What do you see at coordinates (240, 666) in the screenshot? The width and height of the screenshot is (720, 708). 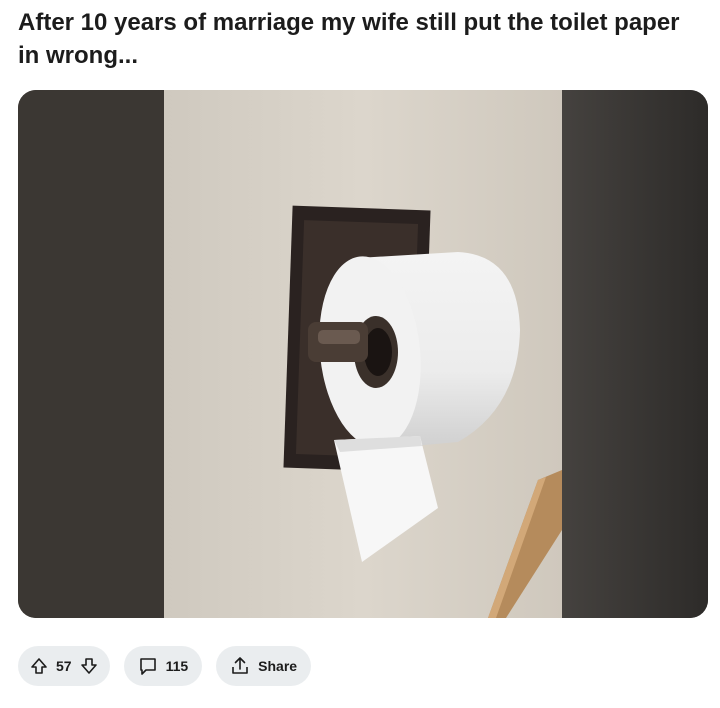 I see `share-upload-icon` at bounding box center [240, 666].